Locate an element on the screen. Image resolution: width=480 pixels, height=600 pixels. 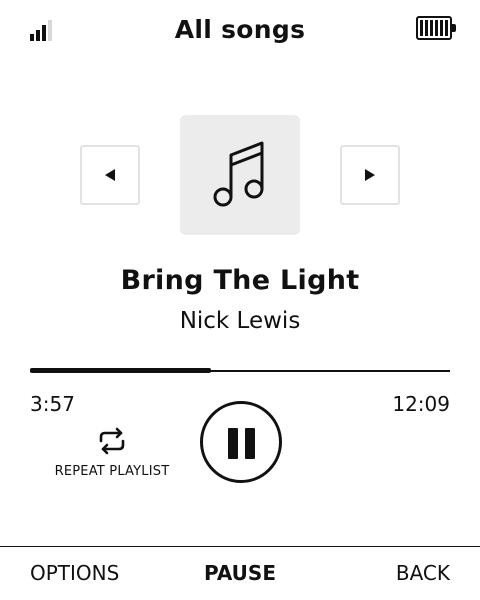
album-artwork is located at coordinates (240, 175).